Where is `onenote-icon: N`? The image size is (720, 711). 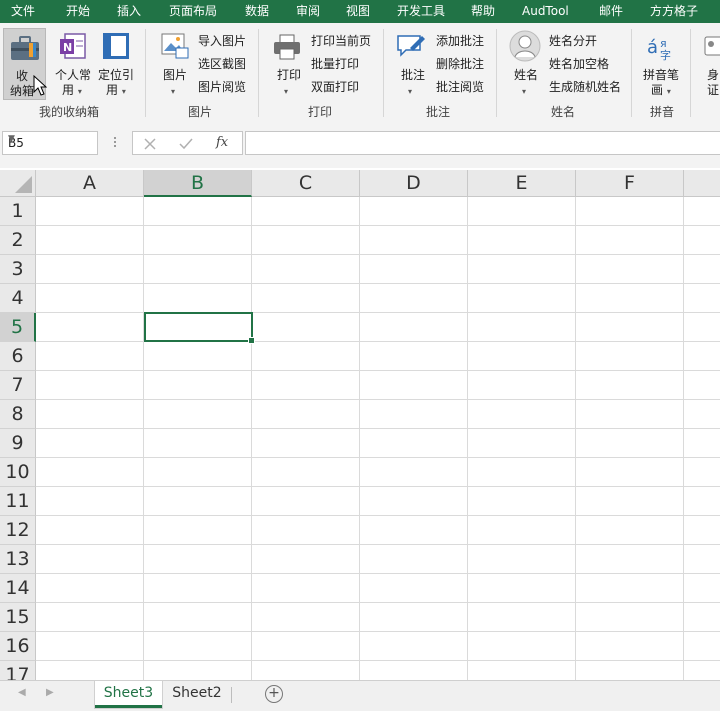
onenote-icon: N is located at coordinates (73, 46).